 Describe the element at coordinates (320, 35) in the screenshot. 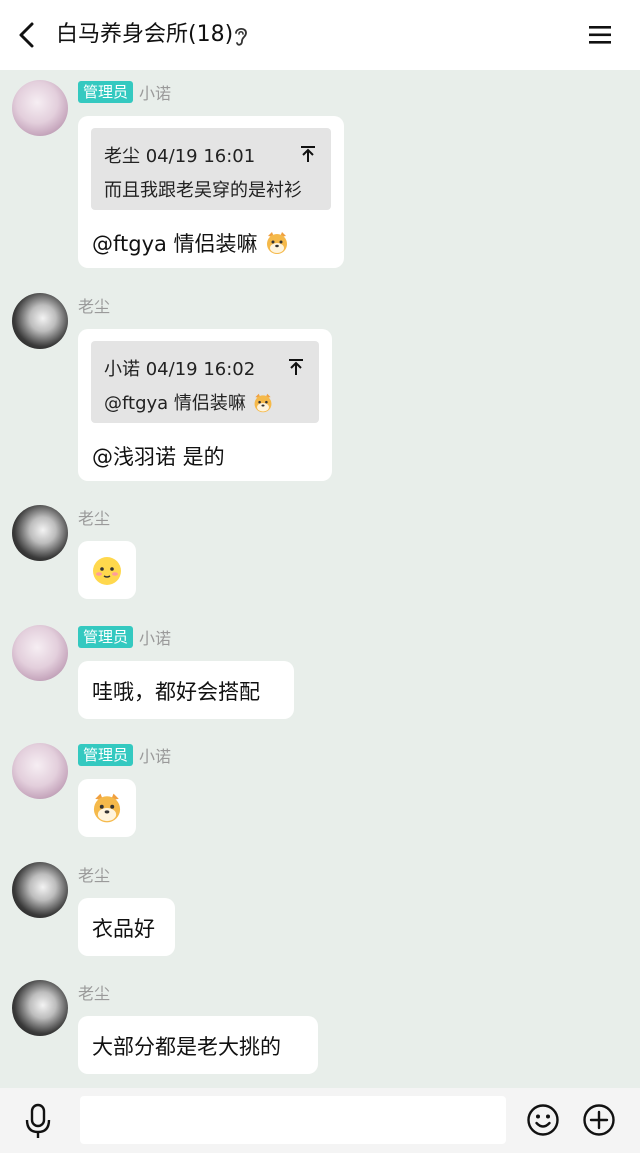

I see `chat-header: 白马养身会所(18)` at that location.